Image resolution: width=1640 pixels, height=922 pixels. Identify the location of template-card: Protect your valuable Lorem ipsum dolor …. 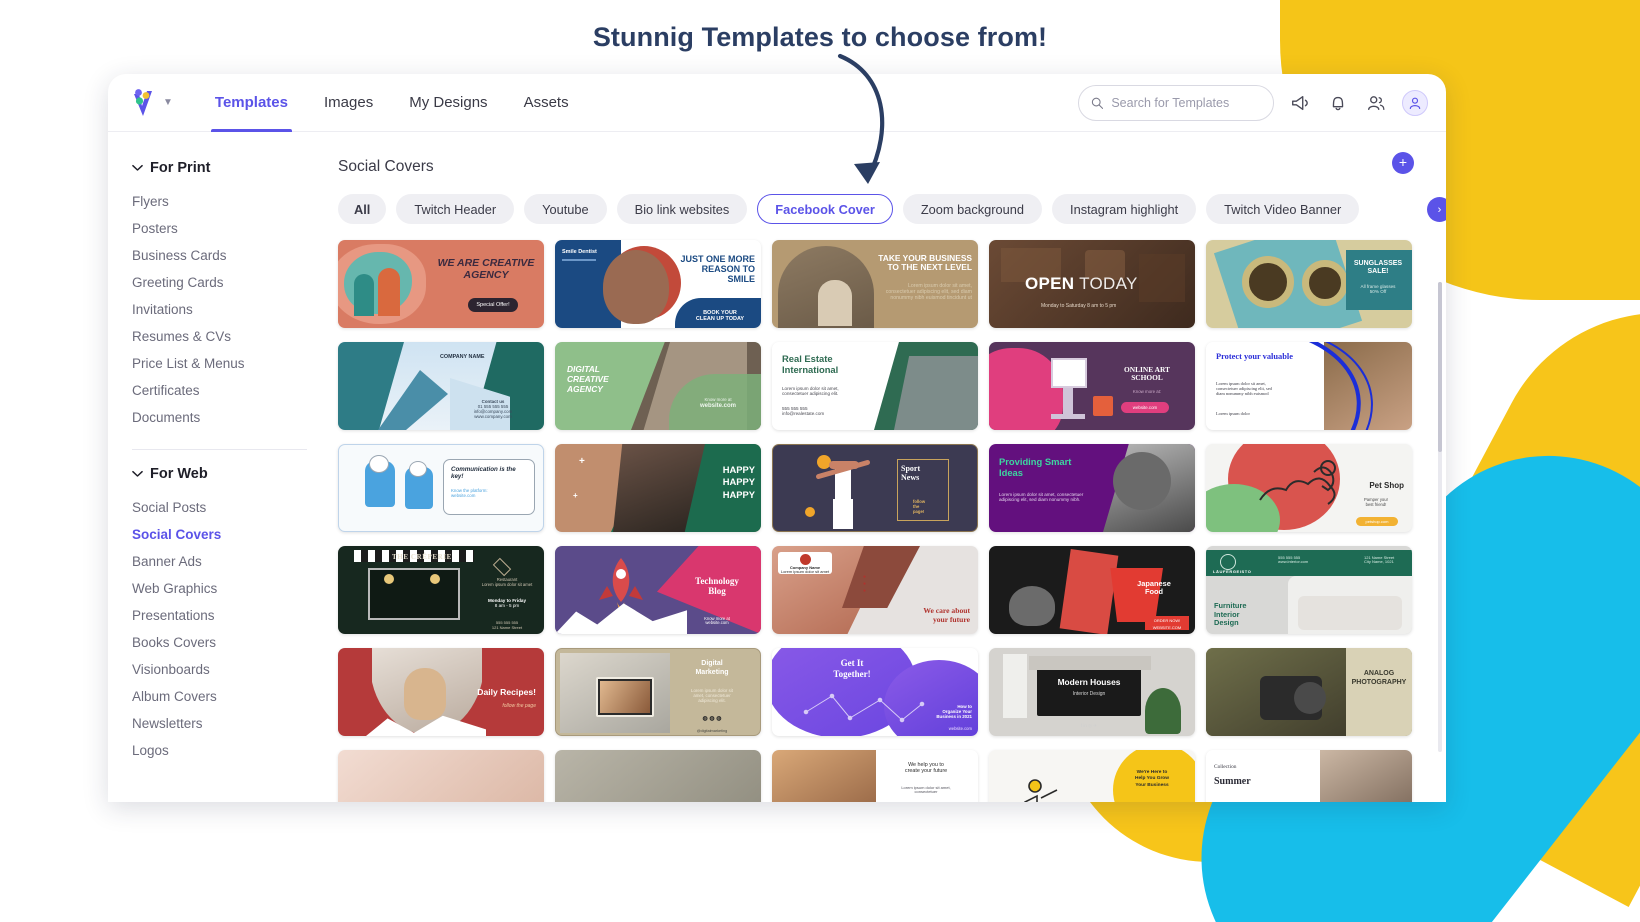
(1309, 386).